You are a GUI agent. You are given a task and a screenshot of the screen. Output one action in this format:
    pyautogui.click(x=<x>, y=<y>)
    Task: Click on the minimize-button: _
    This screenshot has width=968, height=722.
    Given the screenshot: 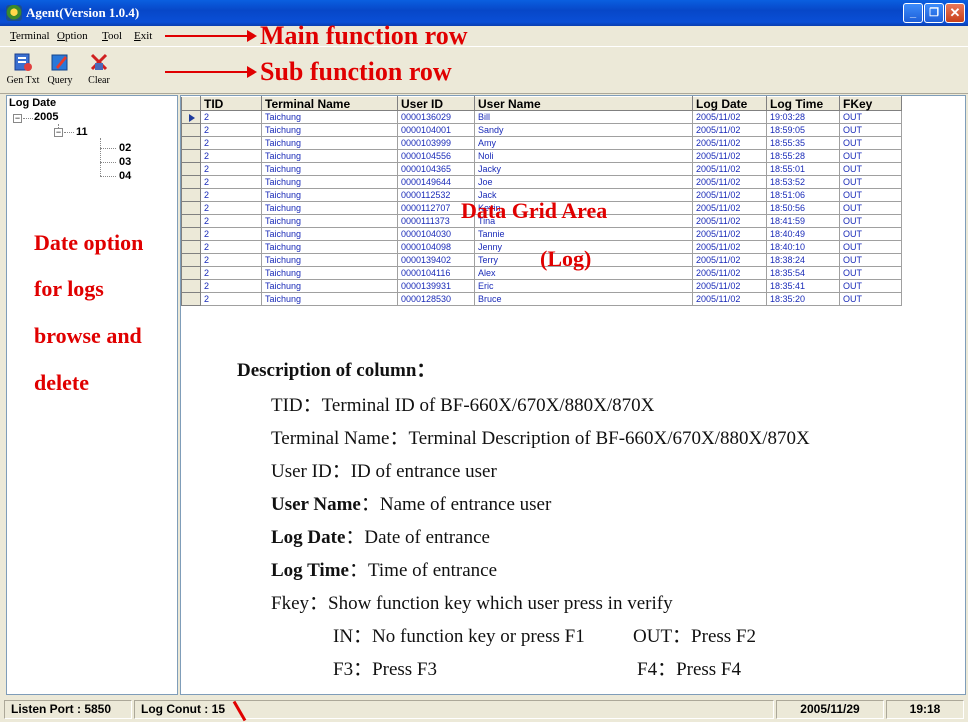 What is the action you would take?
    pyautogui.click(x=913, y=13)
    